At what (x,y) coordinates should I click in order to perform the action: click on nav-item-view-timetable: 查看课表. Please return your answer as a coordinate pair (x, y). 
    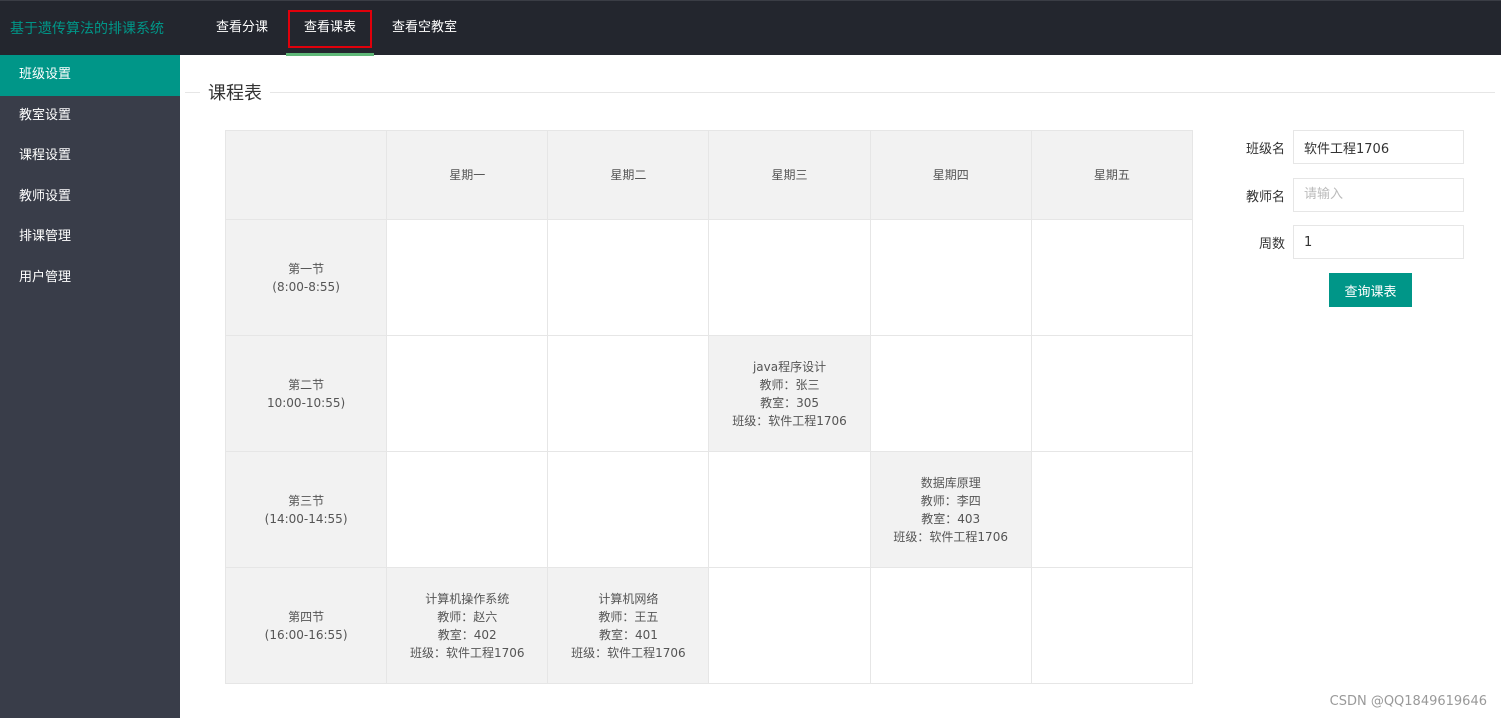
    Looking at the image, I should click on (330, 28).